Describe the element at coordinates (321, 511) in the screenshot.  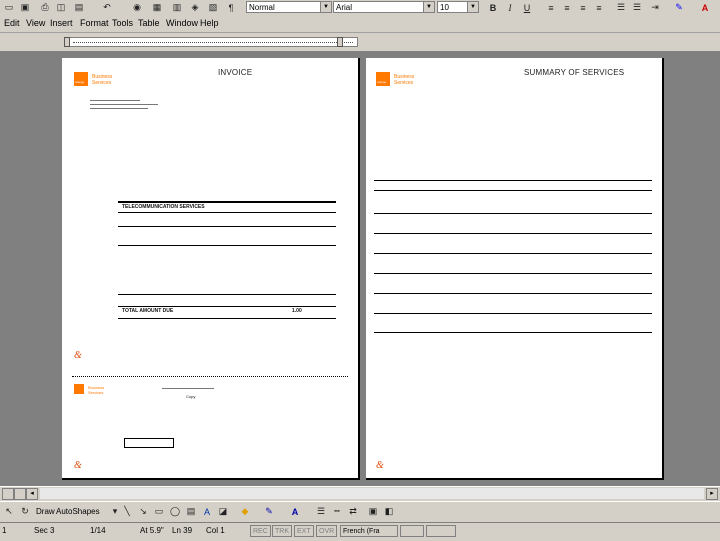
I see `line-style-icon: ☰` at that location.